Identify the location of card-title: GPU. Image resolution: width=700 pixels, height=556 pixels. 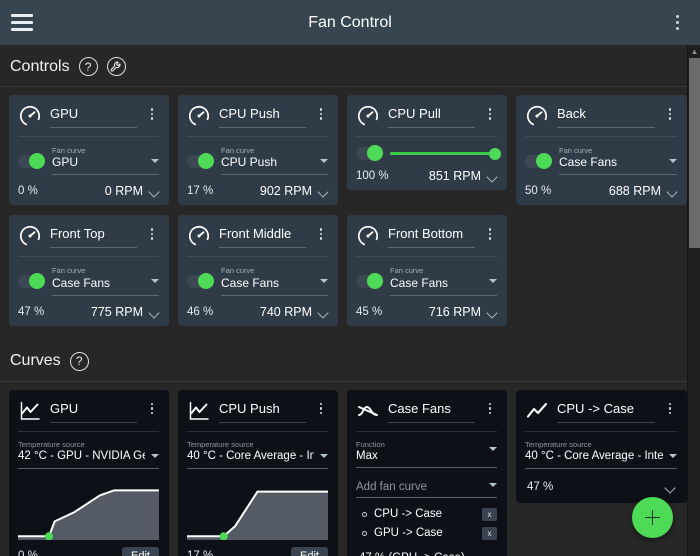
(93, 117).